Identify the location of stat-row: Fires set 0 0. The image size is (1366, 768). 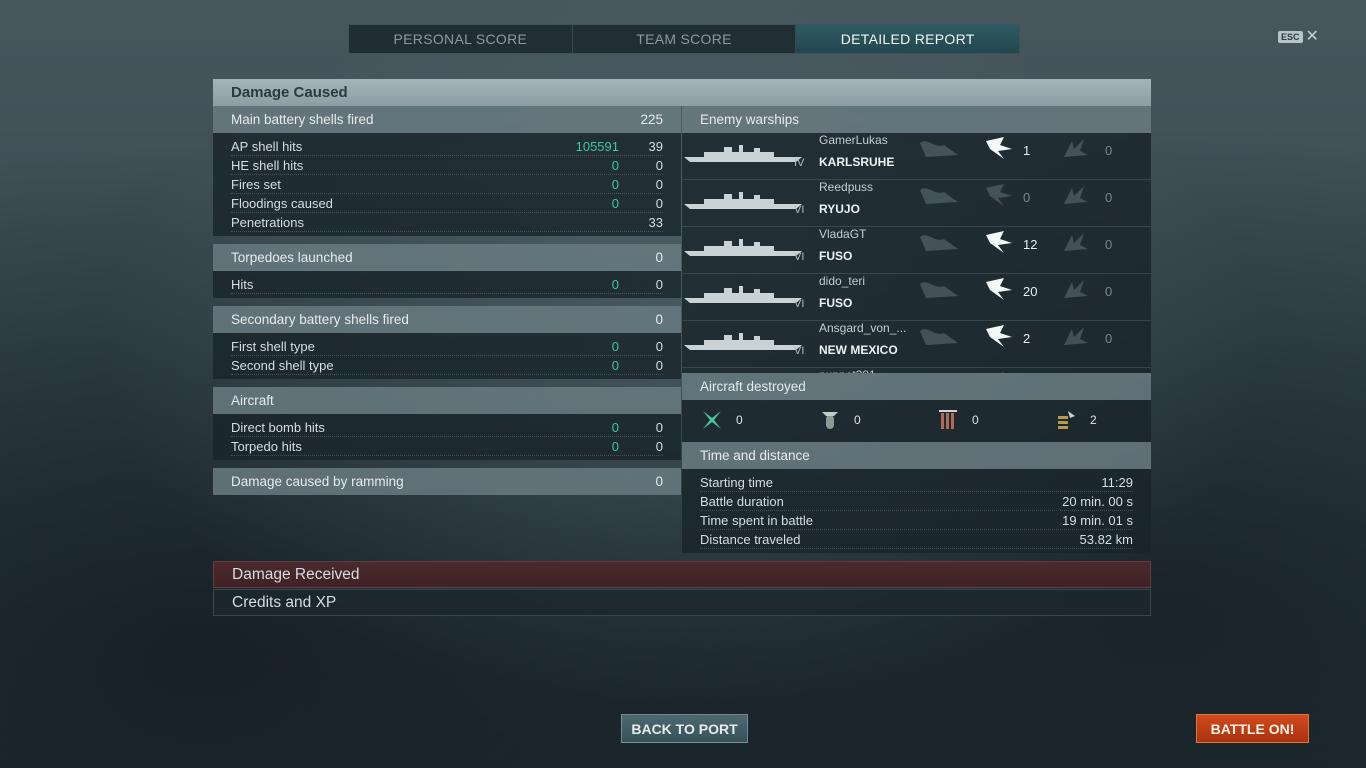
(447, 184).